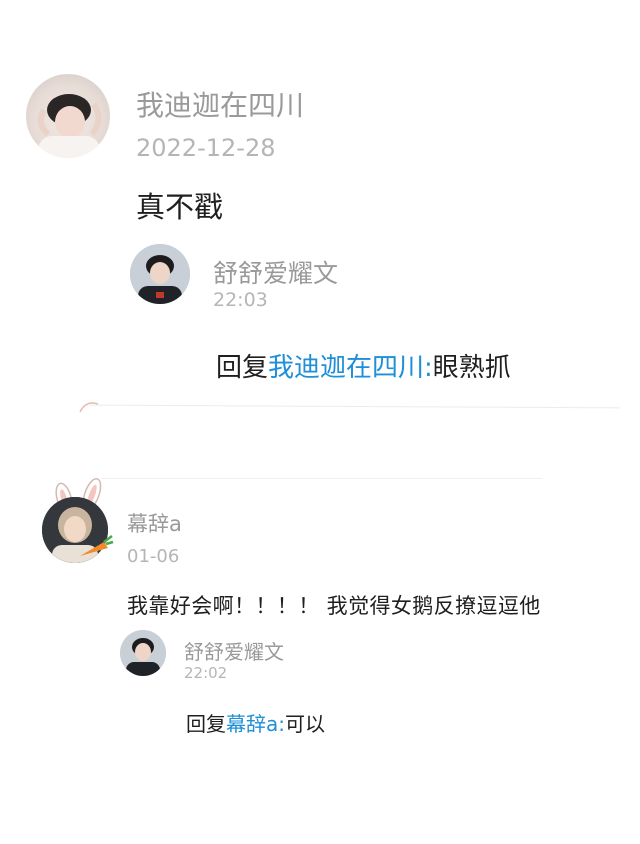 The image size is (640, 844). I want to click on reply-target-link: 幕辞a, so click(252, 724).